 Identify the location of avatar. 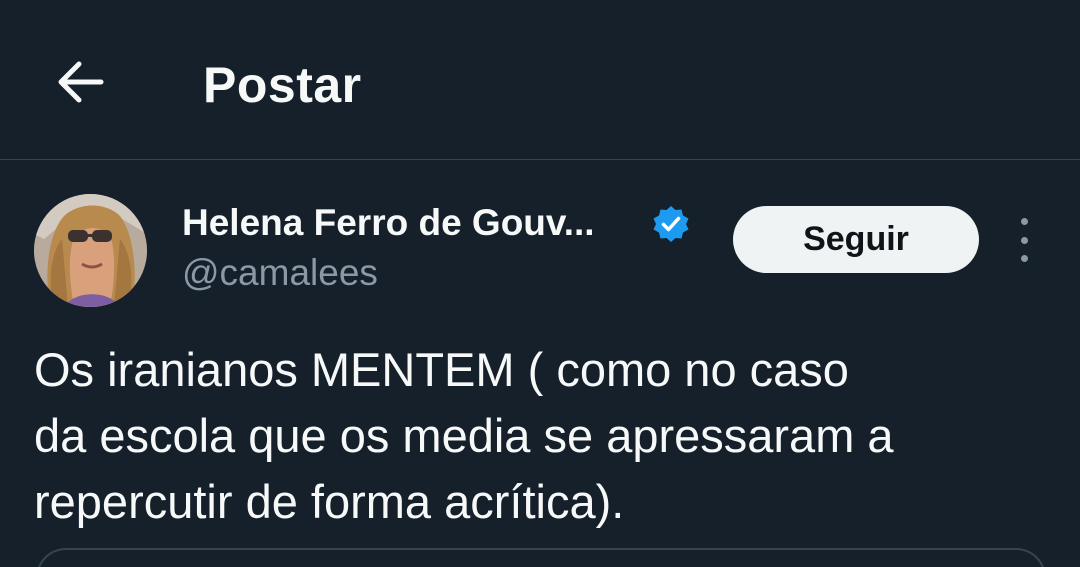
(90, 250).